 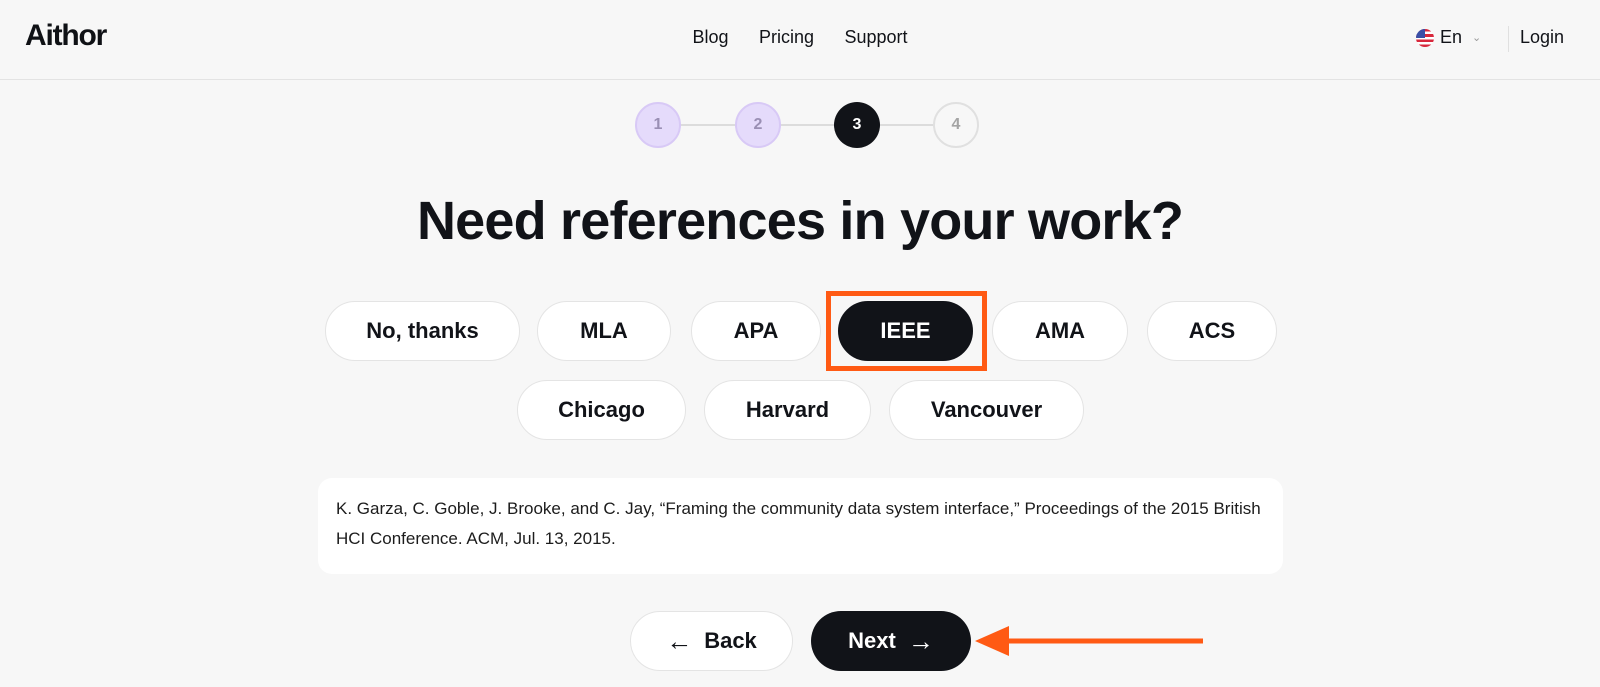 I want to click on arrow-left-icon: ←, so click(x=679, y=641).